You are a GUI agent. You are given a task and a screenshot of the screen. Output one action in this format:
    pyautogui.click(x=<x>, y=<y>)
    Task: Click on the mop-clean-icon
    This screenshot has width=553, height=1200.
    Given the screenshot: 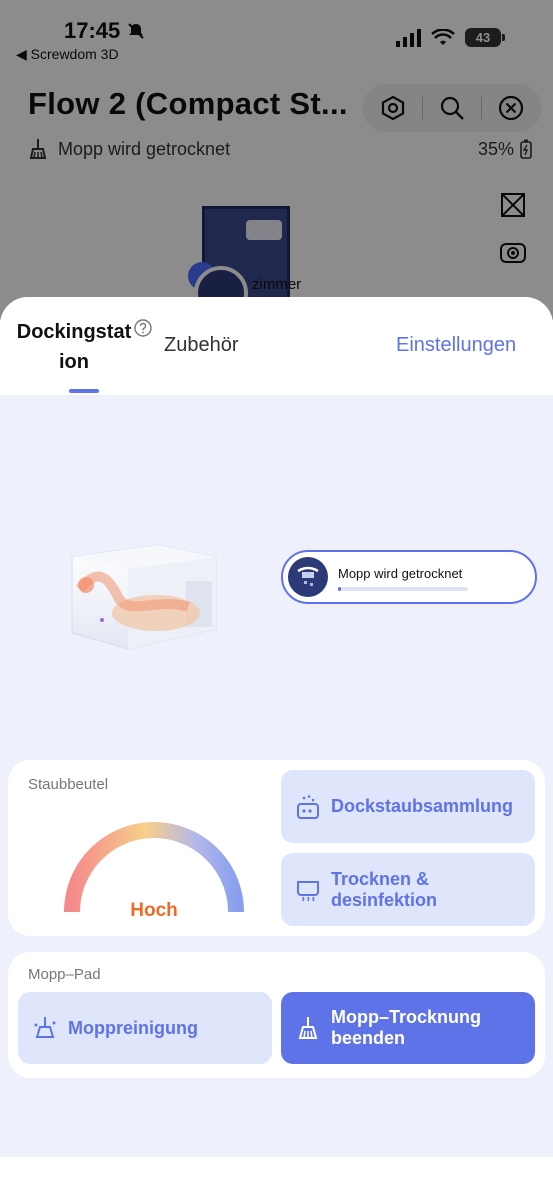 What is the action you would take?
    pyautogui.click(x=45, y=1028)
    